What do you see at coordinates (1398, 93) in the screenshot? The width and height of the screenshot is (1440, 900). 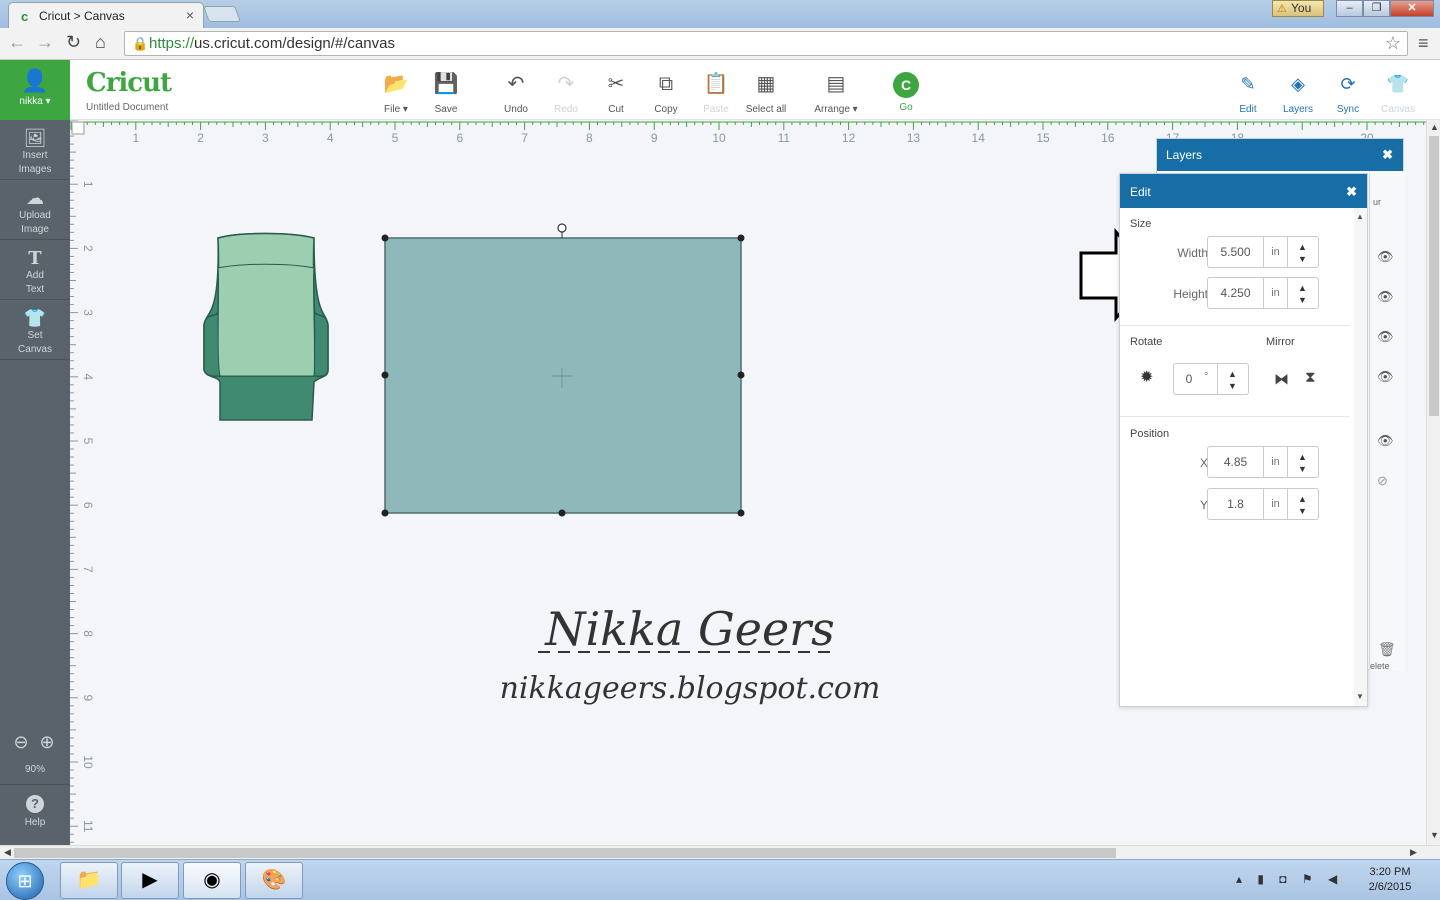 I see `canvas-panel-toggle: 👕 Canvas` at bounding box center [1398, 93].